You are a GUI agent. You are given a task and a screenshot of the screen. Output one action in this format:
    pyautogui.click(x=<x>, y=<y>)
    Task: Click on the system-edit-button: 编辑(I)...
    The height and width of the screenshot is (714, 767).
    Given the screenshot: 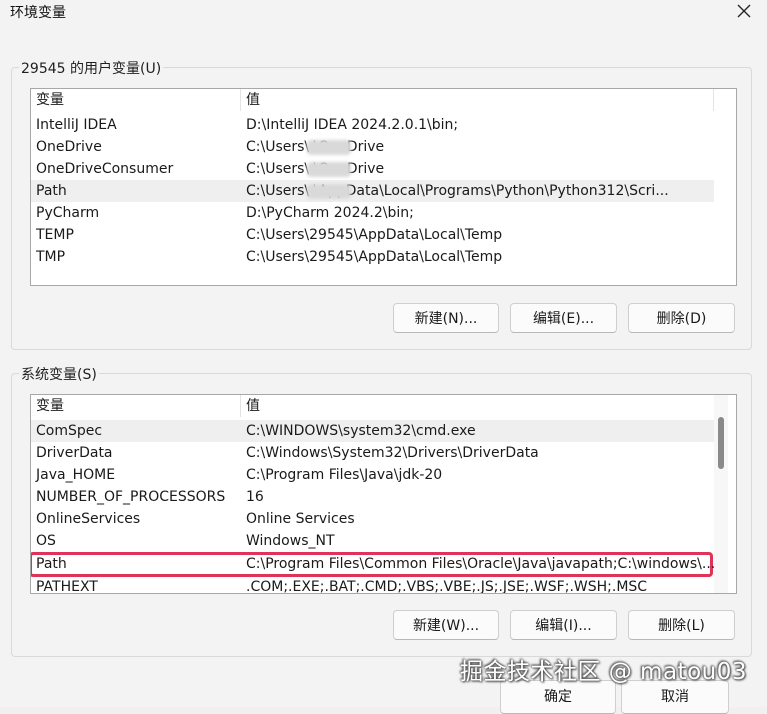 What is the action you would take?
    pyautogui.click(x=563, y=625)
    